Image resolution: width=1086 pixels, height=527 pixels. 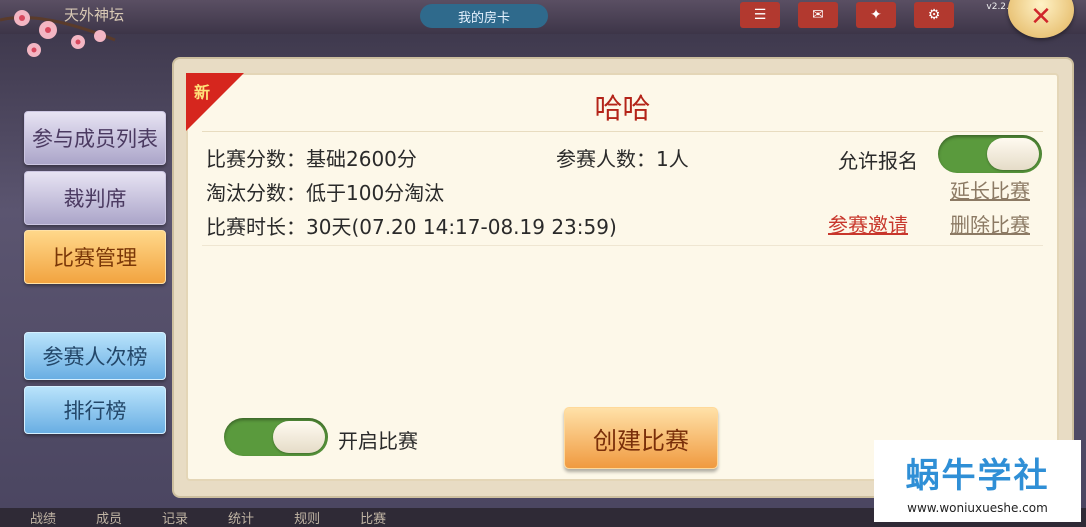 I want to click on eliminate-score-text: 淘汰分数：低于100分淘汰, so click(x=325, y=193).